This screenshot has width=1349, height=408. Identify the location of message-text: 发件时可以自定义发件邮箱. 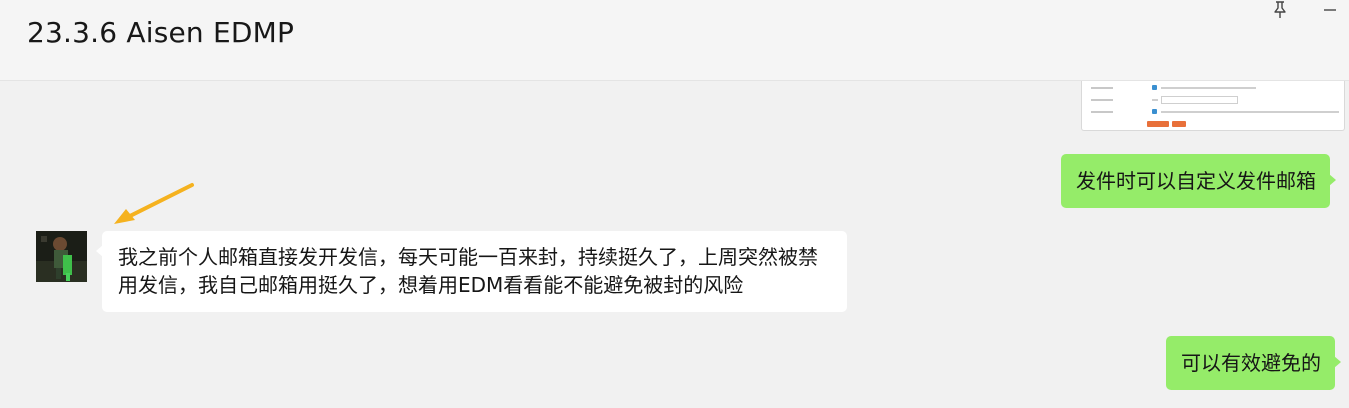
(1196, 181).